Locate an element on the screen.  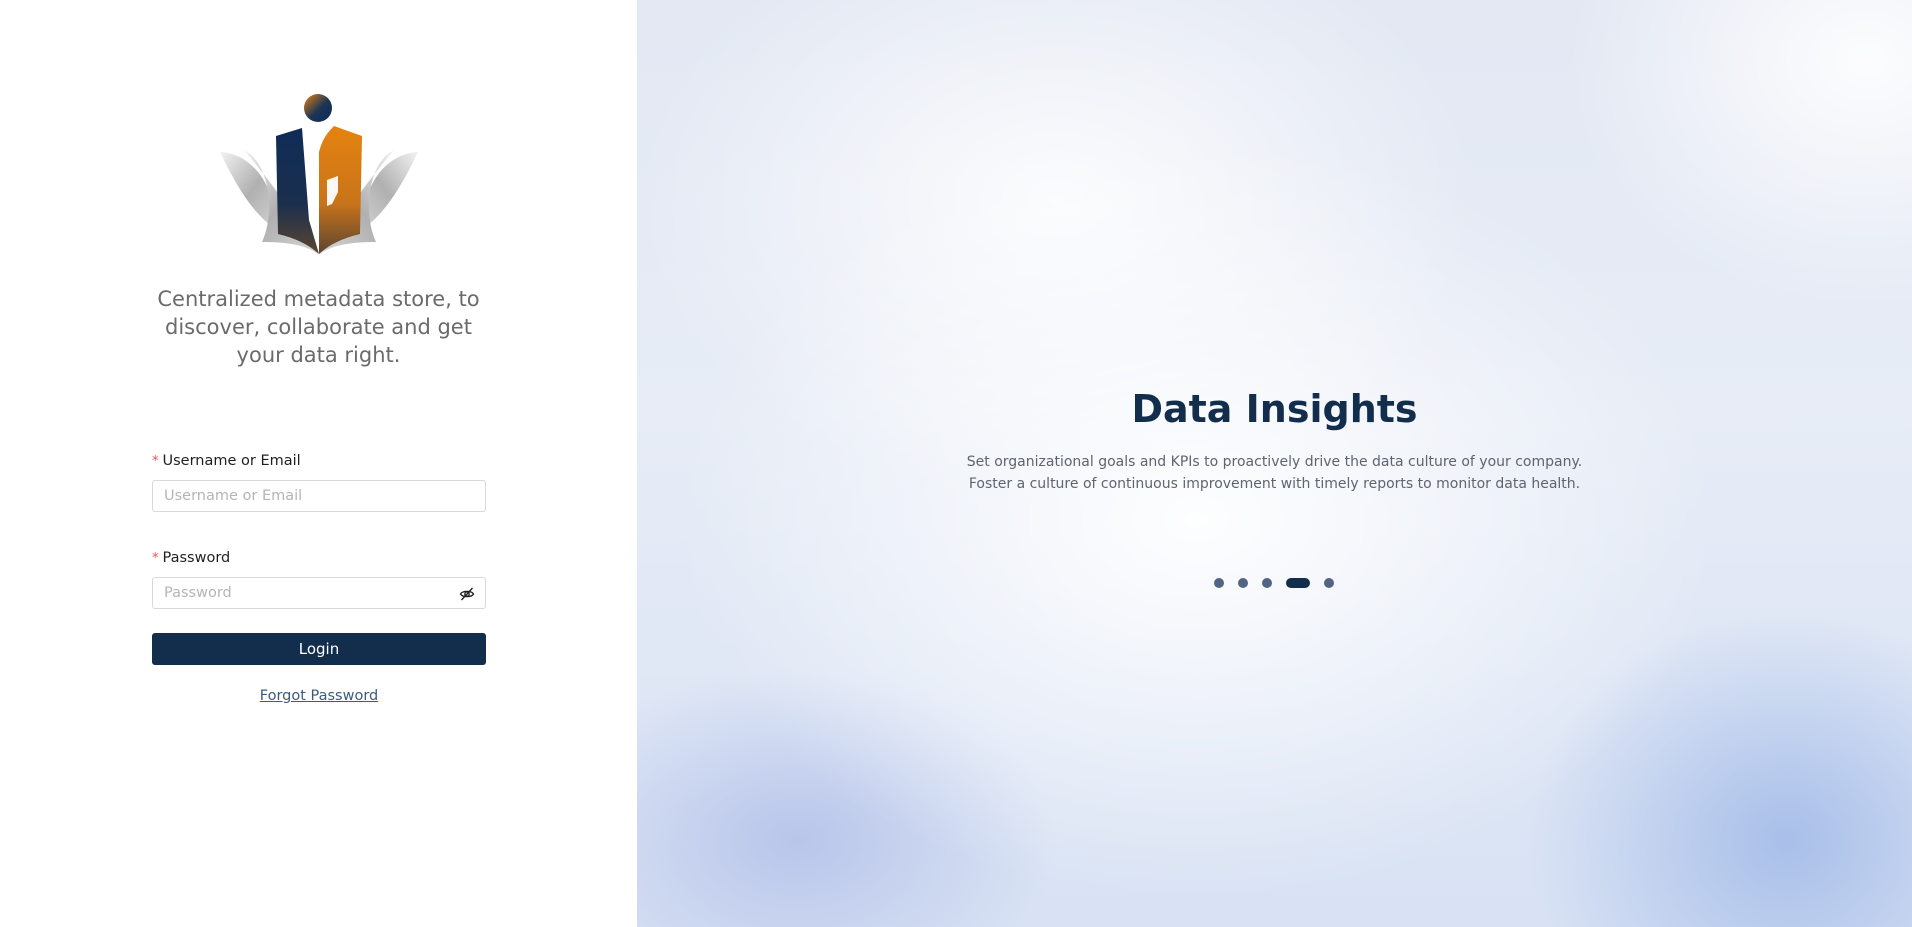
password-field is located at coordinates (319, 593).